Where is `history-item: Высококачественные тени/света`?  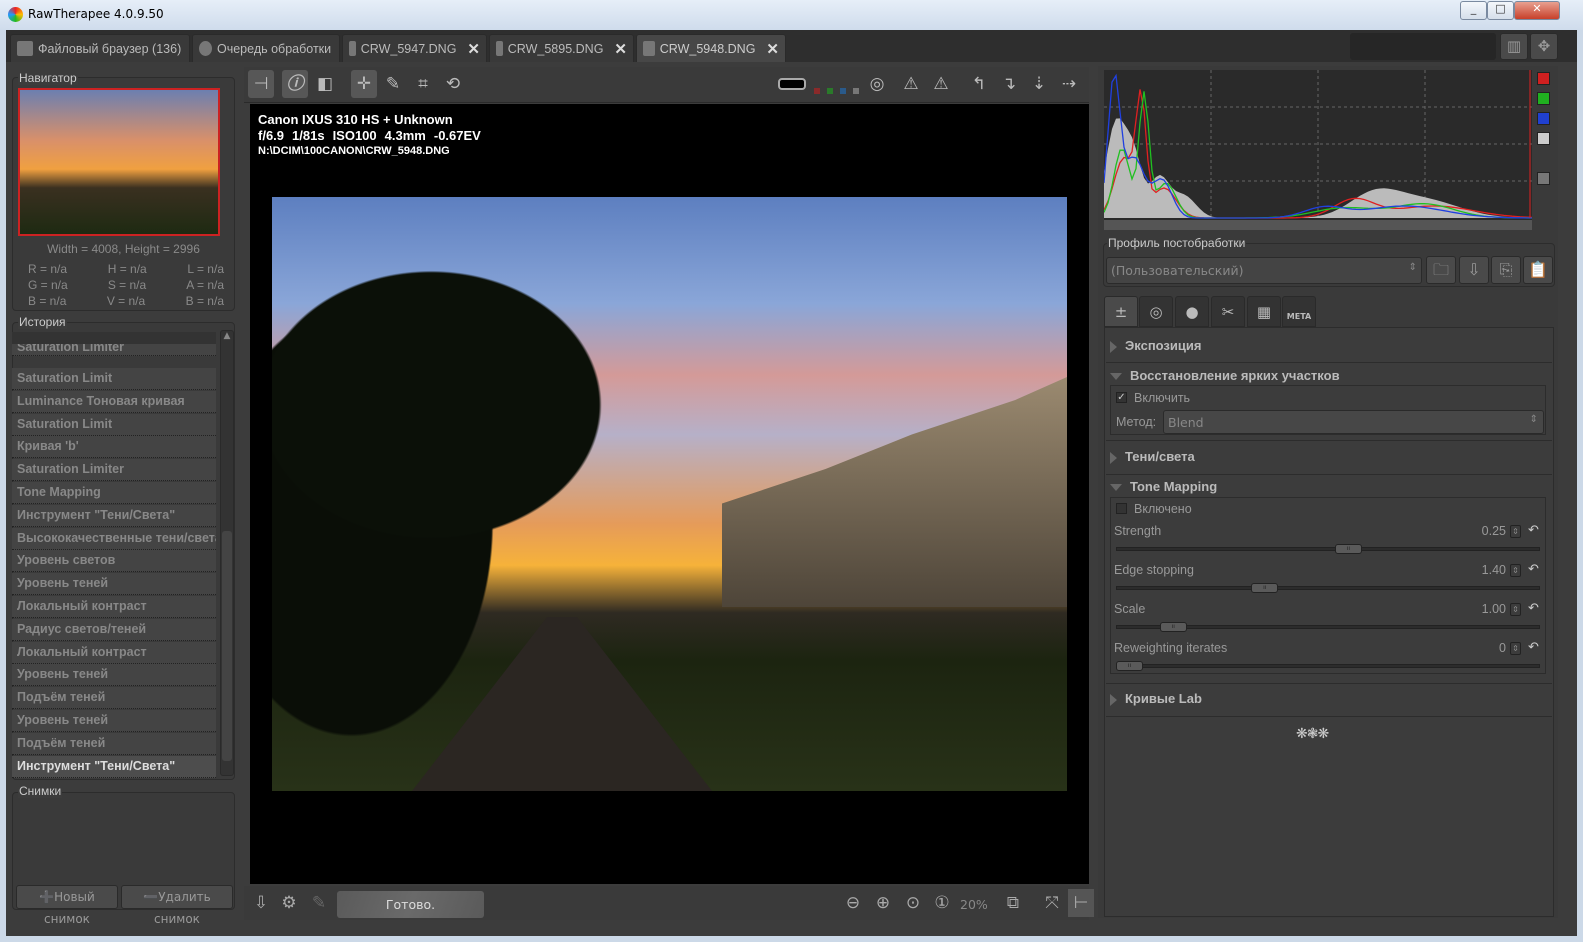 history-item: Высококачественные тени/света is located at coordinates (114, 538).